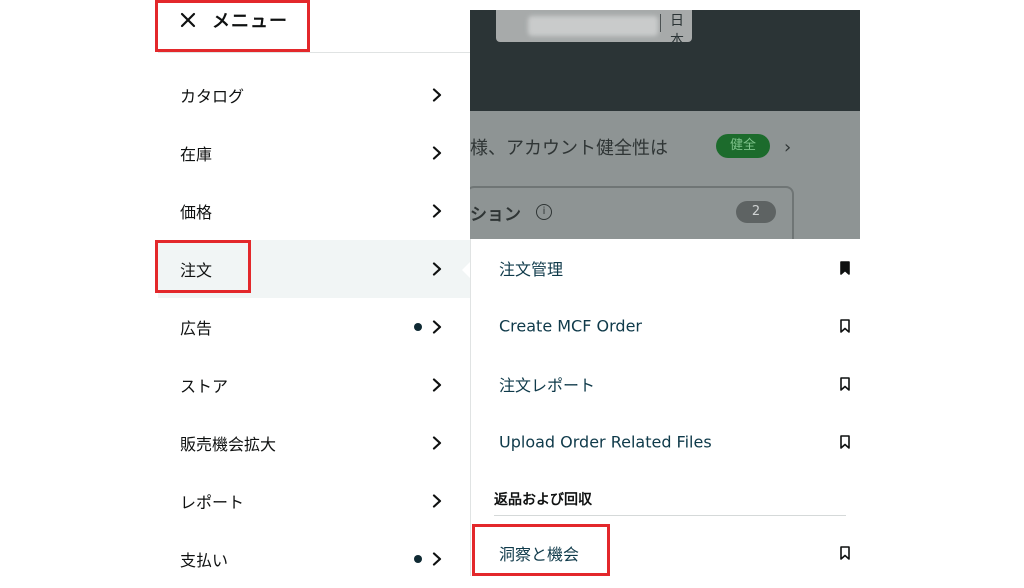  I want to click on submenu-item: Create MCF Order, so click(666, 326).